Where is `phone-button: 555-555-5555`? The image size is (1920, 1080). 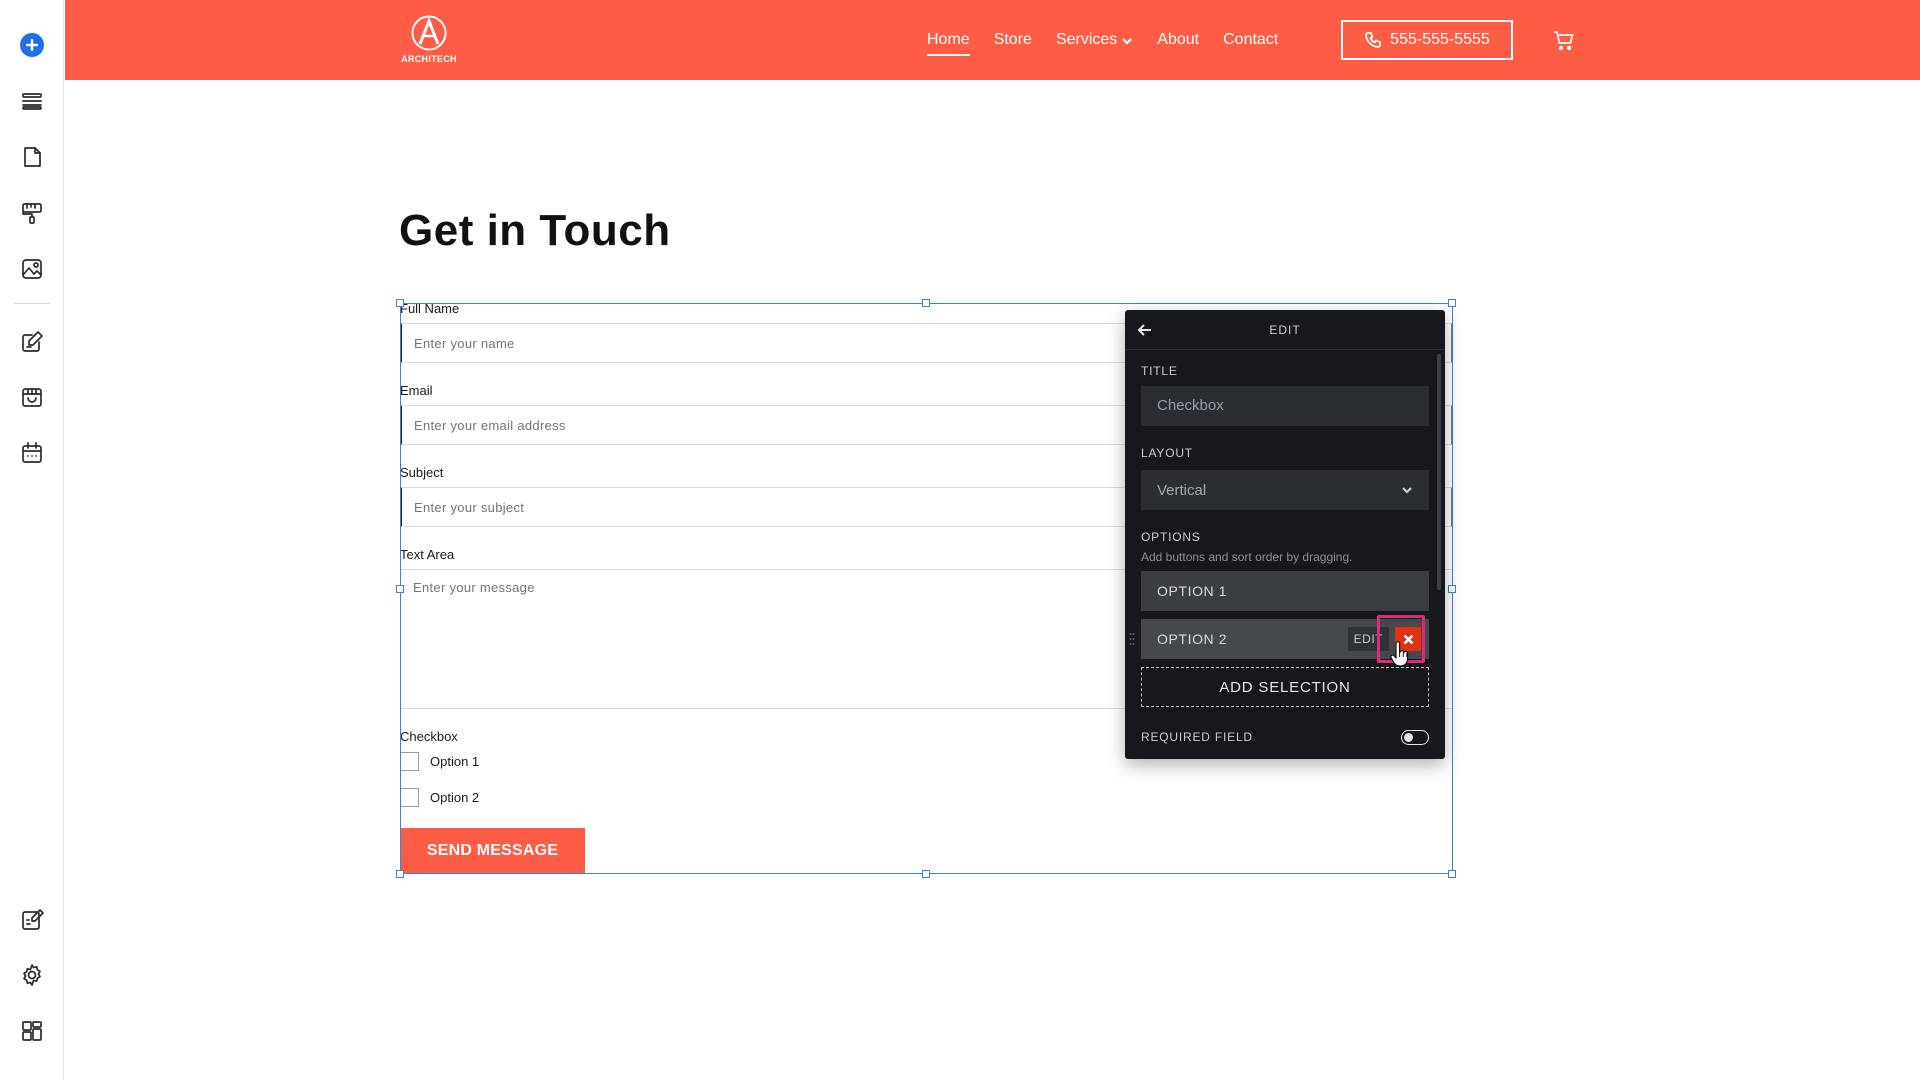
phone-button: 555-555-5555 is located at coordinates (1427, 40).